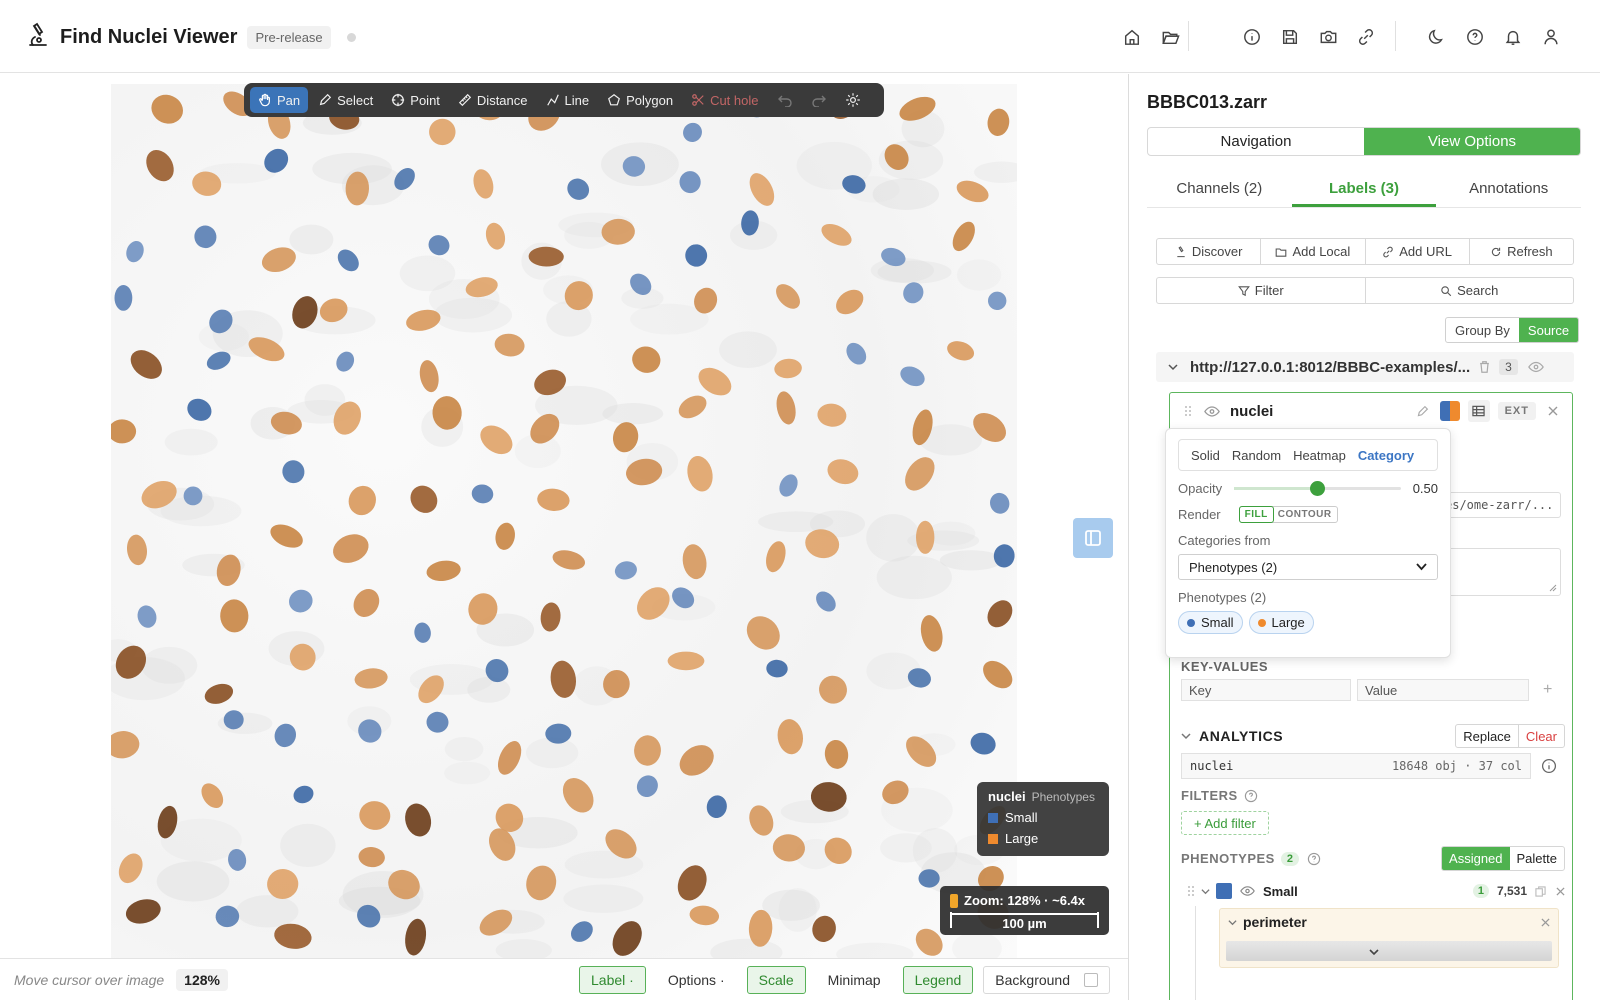  I want to click on view-options-tab: View Options, so click(1472, 141).